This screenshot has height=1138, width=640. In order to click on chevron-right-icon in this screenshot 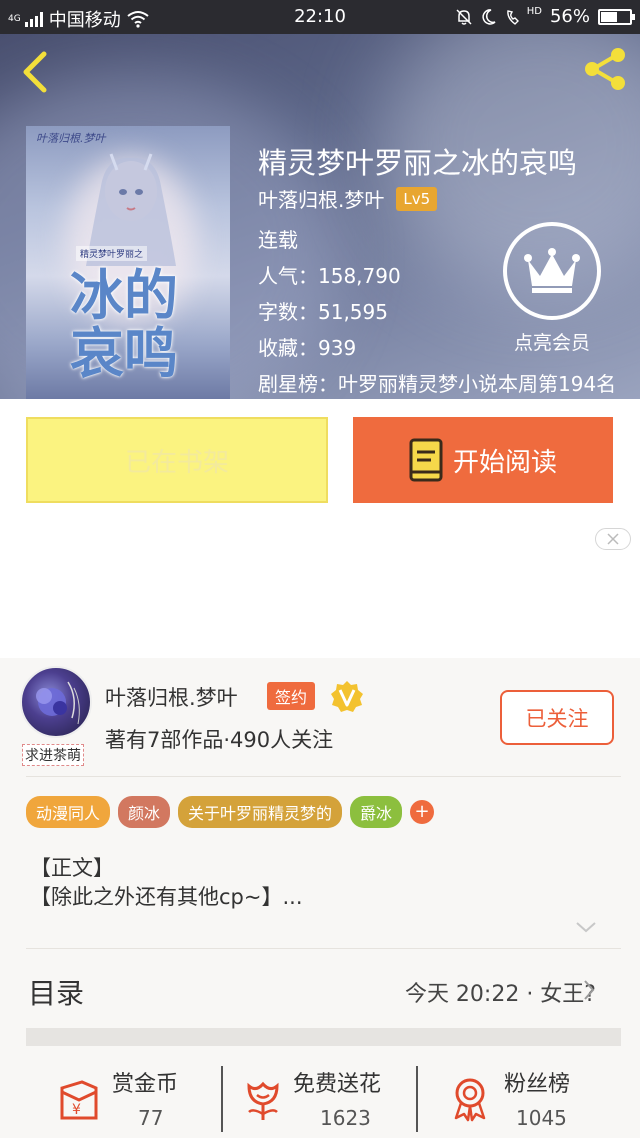, I will do `click(589, 990)`.